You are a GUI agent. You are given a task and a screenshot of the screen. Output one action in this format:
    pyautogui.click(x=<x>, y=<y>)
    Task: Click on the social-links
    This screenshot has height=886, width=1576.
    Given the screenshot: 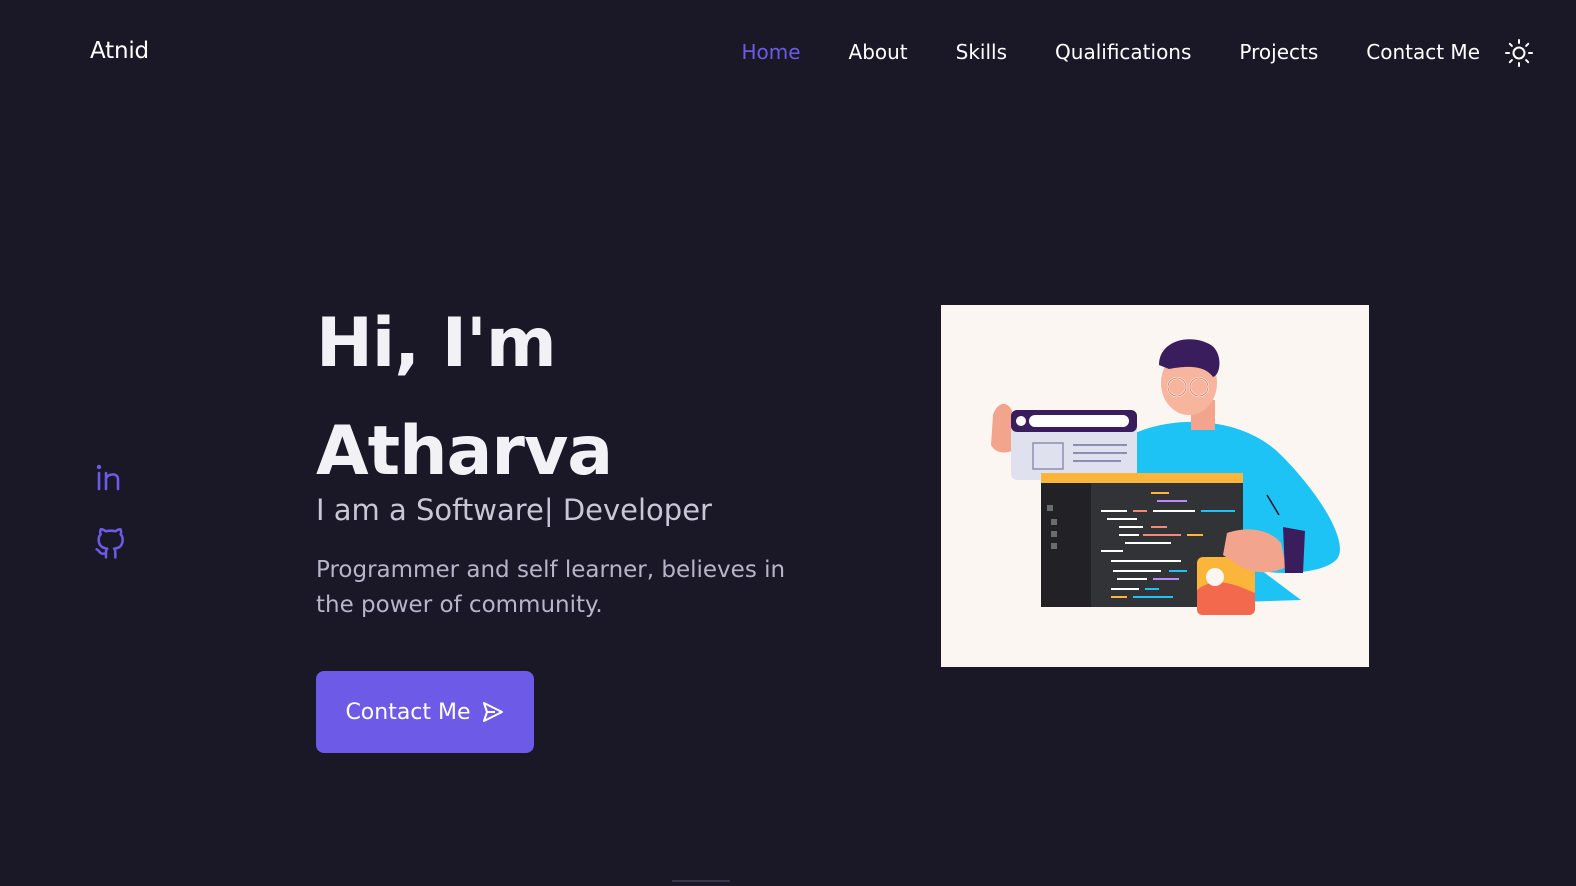 What is the action you would take?
    pyautogui.click(x=110, y=511)
    